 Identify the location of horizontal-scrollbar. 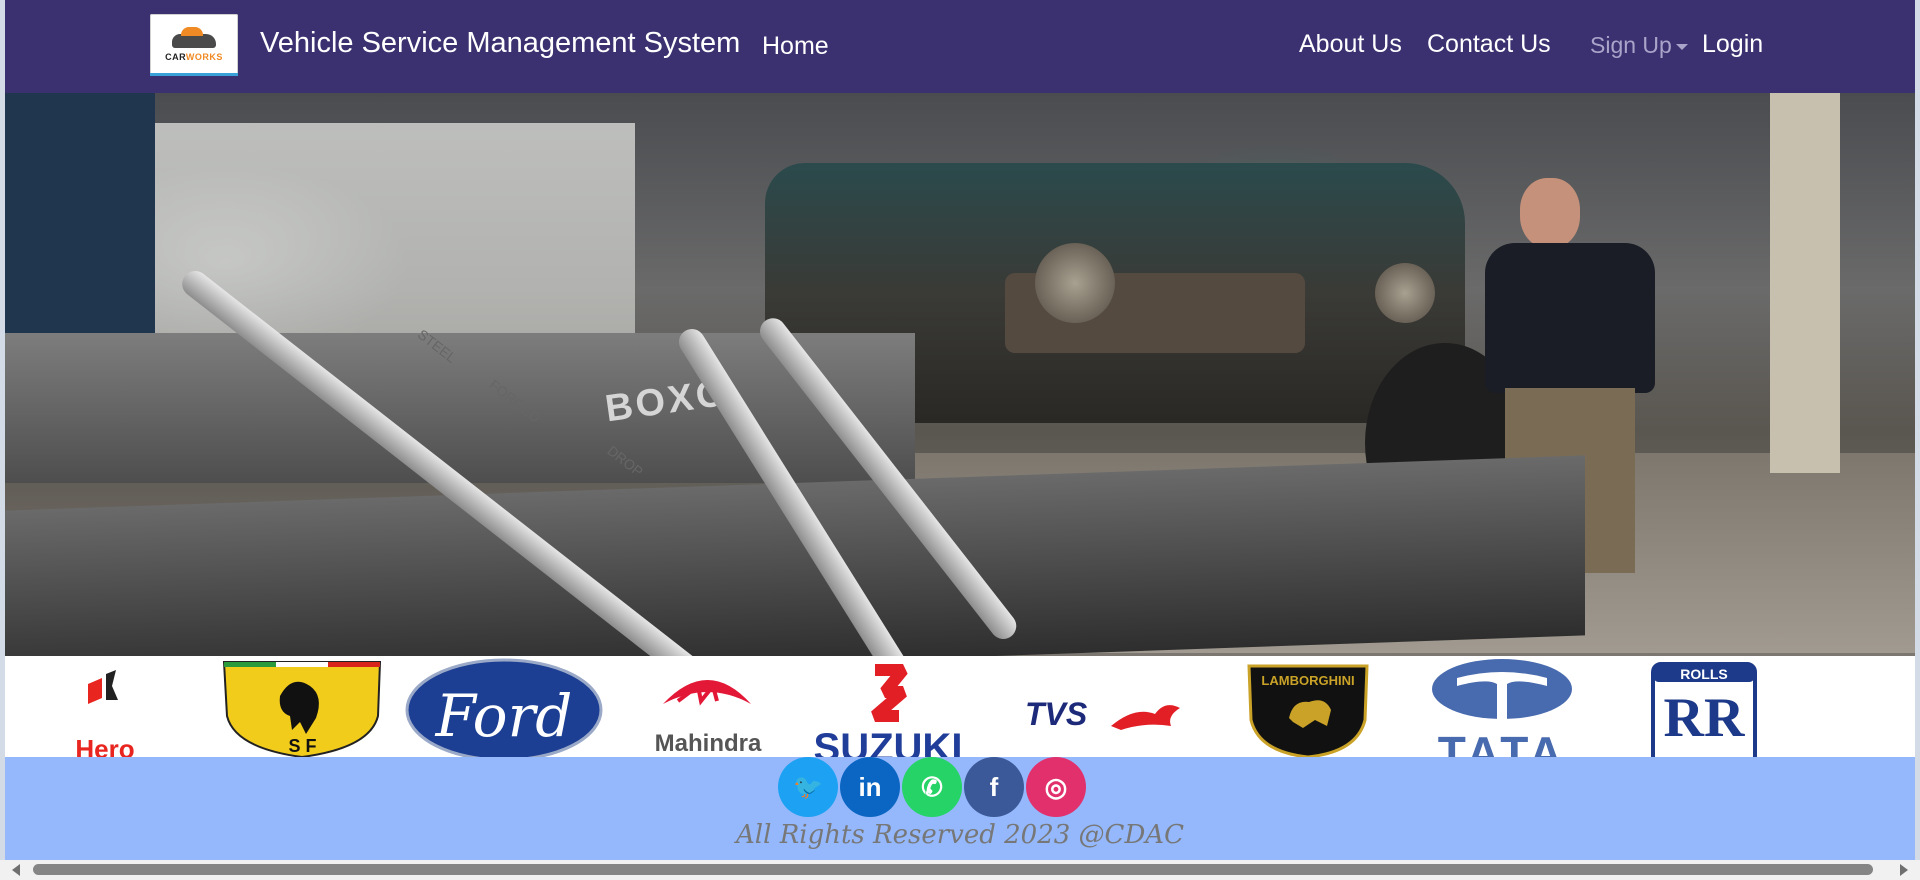
(960, 870).